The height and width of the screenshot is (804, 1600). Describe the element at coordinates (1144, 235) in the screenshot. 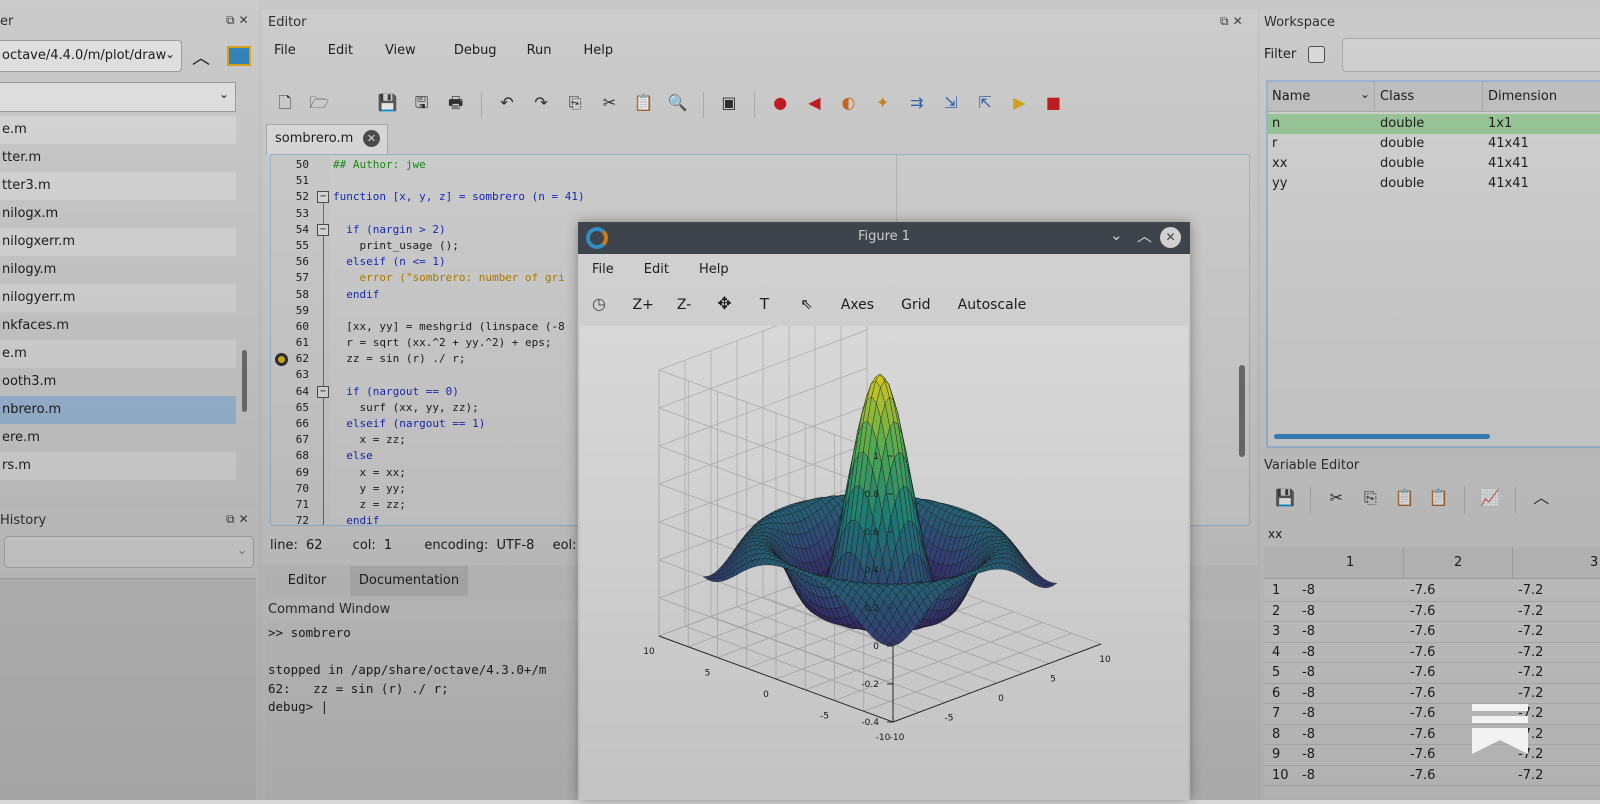

I see `maximize-icon: ︿` at that location.